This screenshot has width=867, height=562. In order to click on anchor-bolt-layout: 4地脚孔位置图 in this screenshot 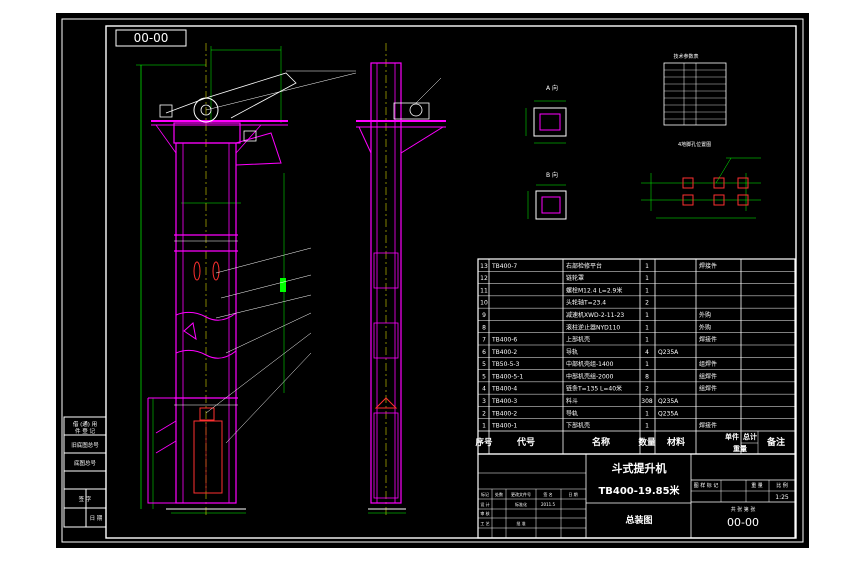, I will do `click(701, 180)`.